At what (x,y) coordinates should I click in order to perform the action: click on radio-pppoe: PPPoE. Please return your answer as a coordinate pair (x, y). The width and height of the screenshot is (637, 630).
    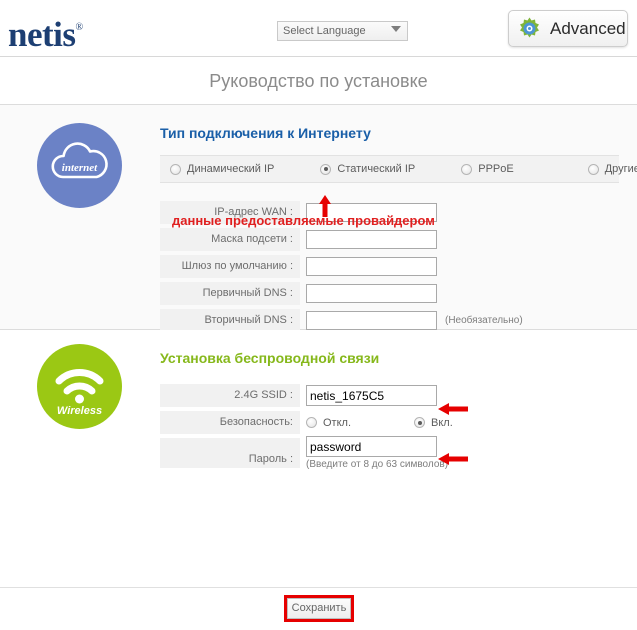
    Looking at the image, I should click on (487, 169).